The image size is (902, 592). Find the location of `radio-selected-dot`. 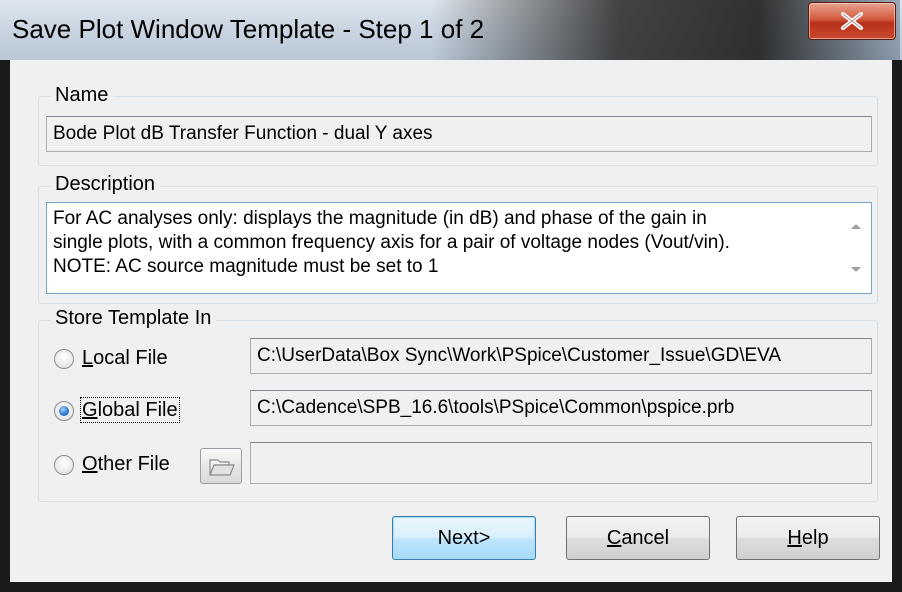

radio-selected-dot is located at coordinates (64, 411).